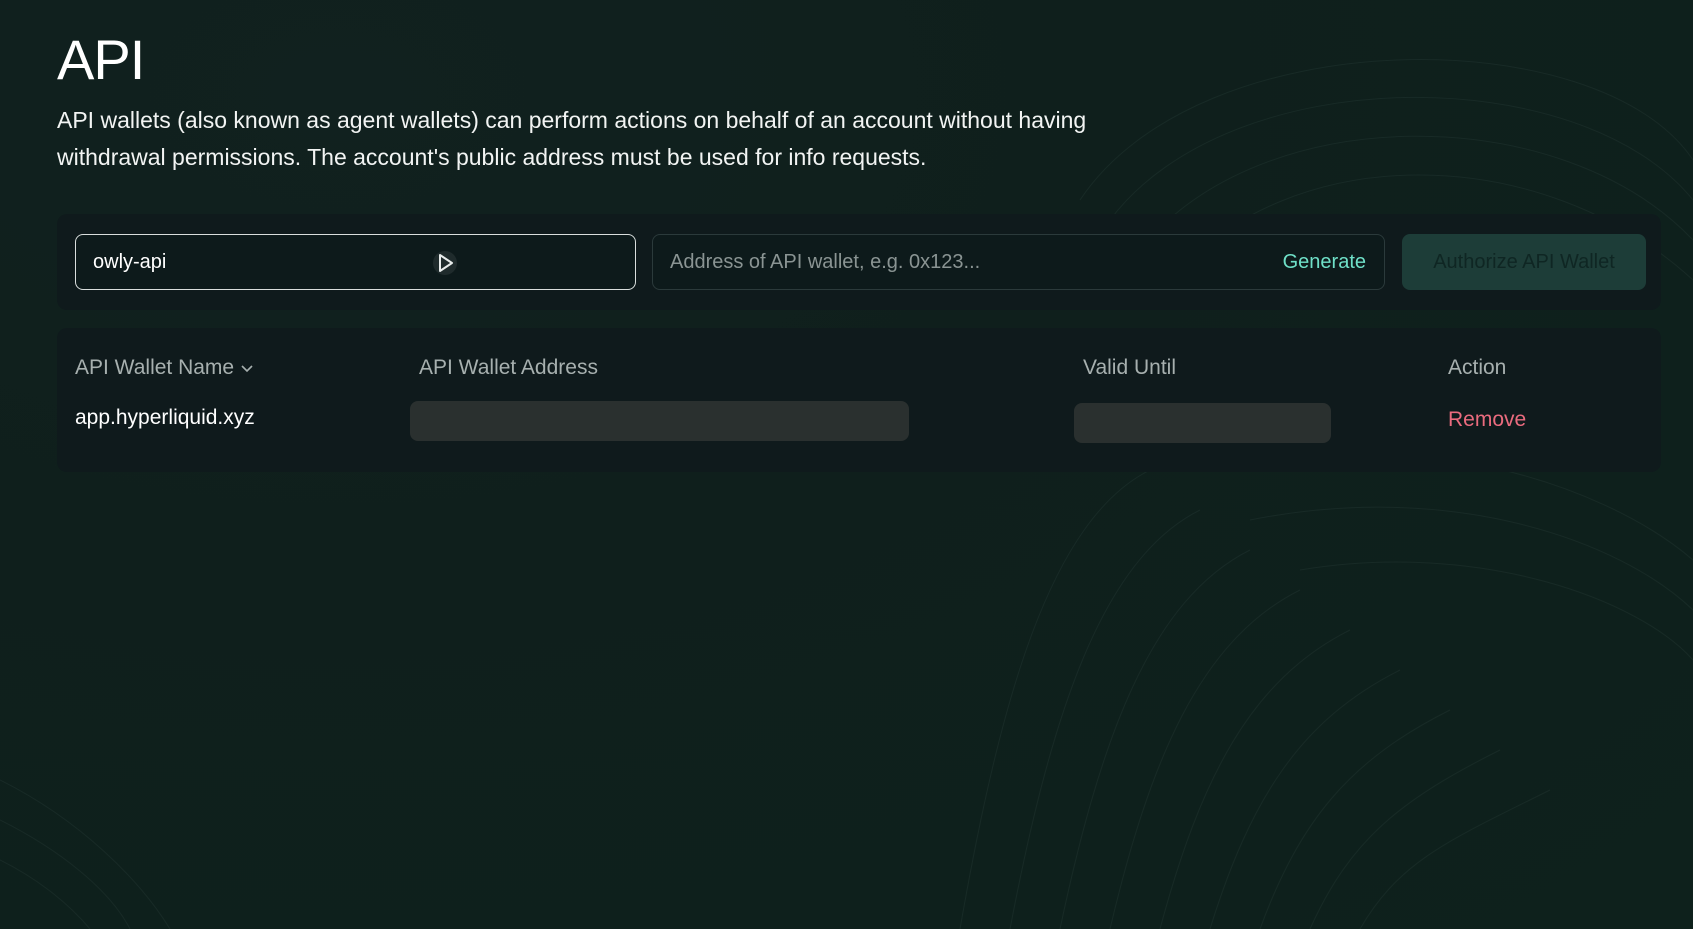 This screenshot has width=1693, height=929. I want to click on wallet-address-field: Generate, so click(1018, 262).